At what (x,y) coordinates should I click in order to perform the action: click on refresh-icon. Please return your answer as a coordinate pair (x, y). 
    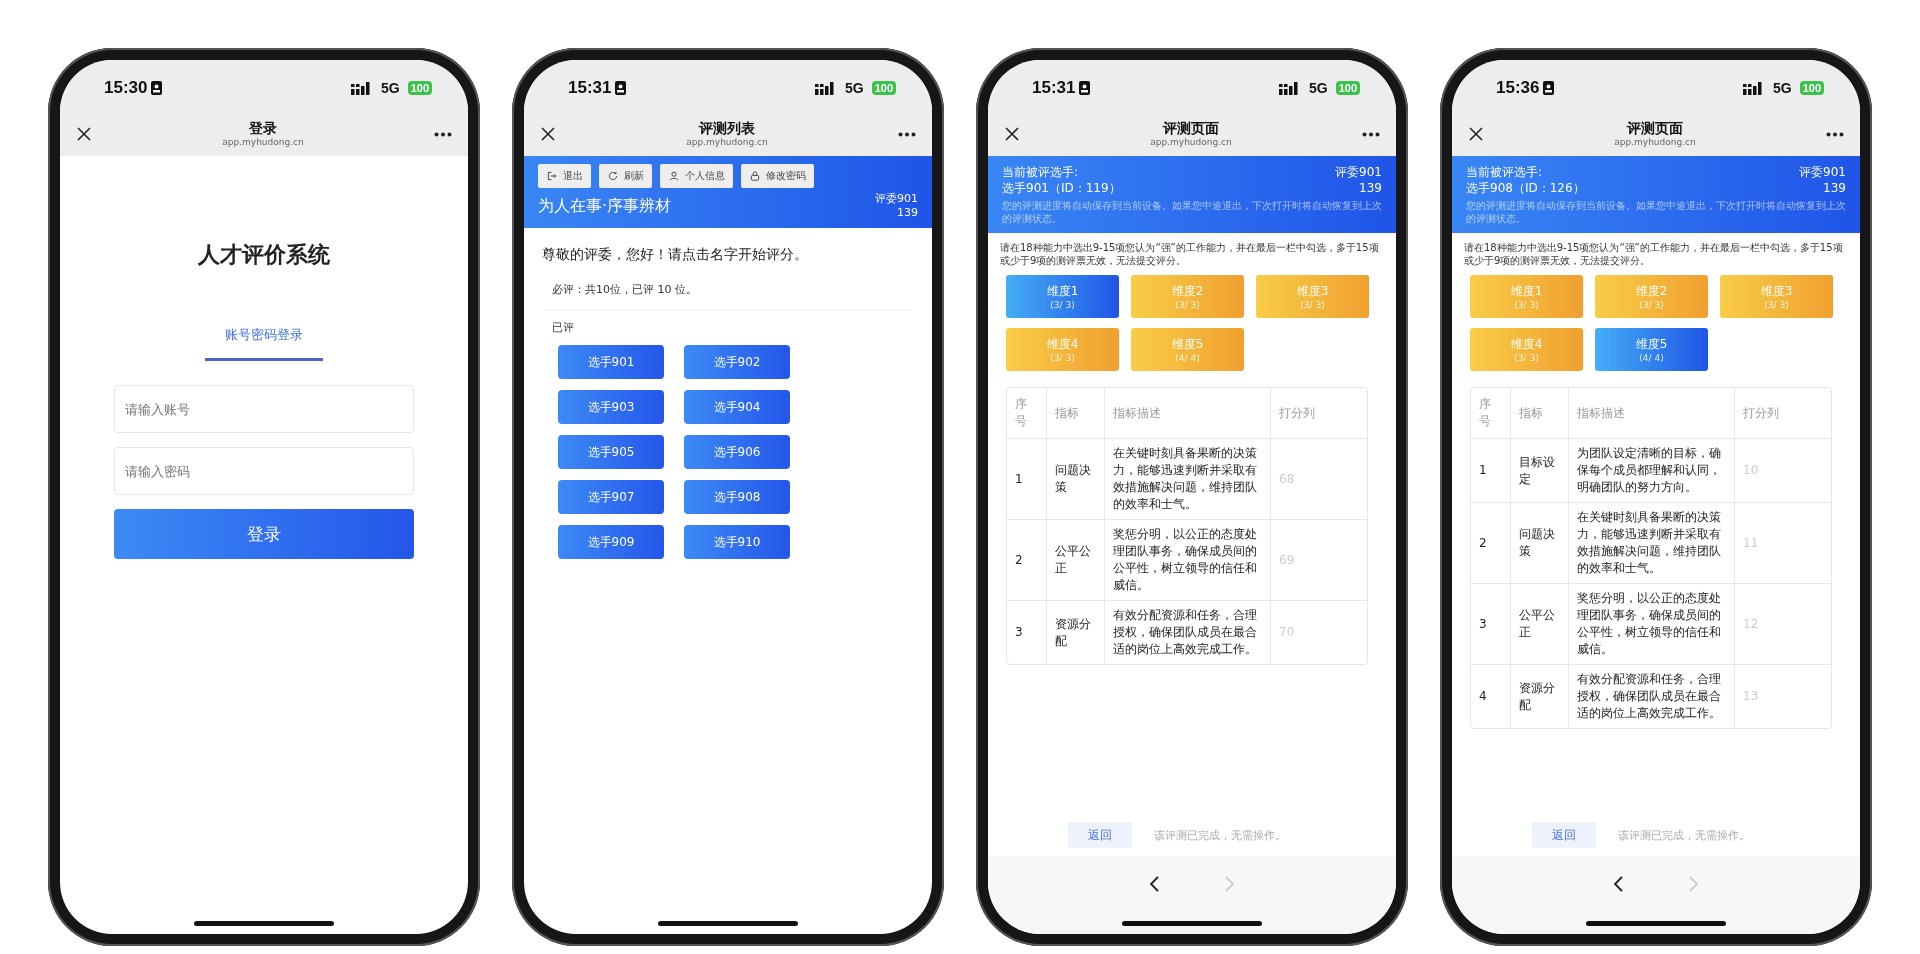
    Looking at the image, I should click on (613, 176).